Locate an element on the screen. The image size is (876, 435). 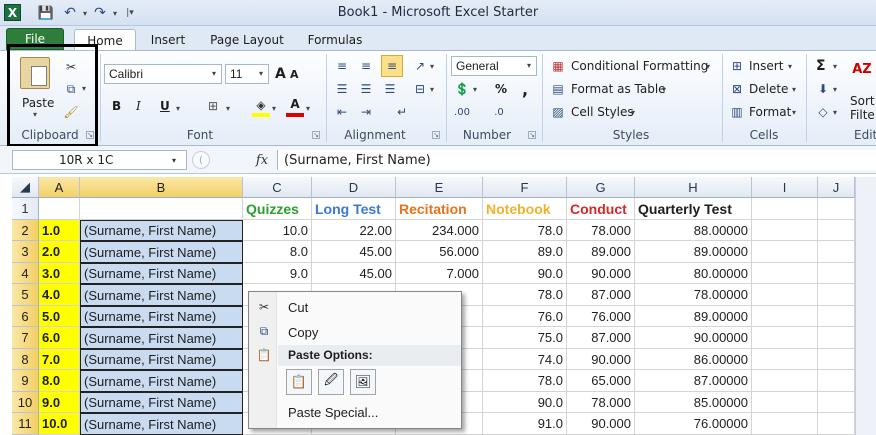
cell-h: 80.00000 is located at coordinates (693, 273).